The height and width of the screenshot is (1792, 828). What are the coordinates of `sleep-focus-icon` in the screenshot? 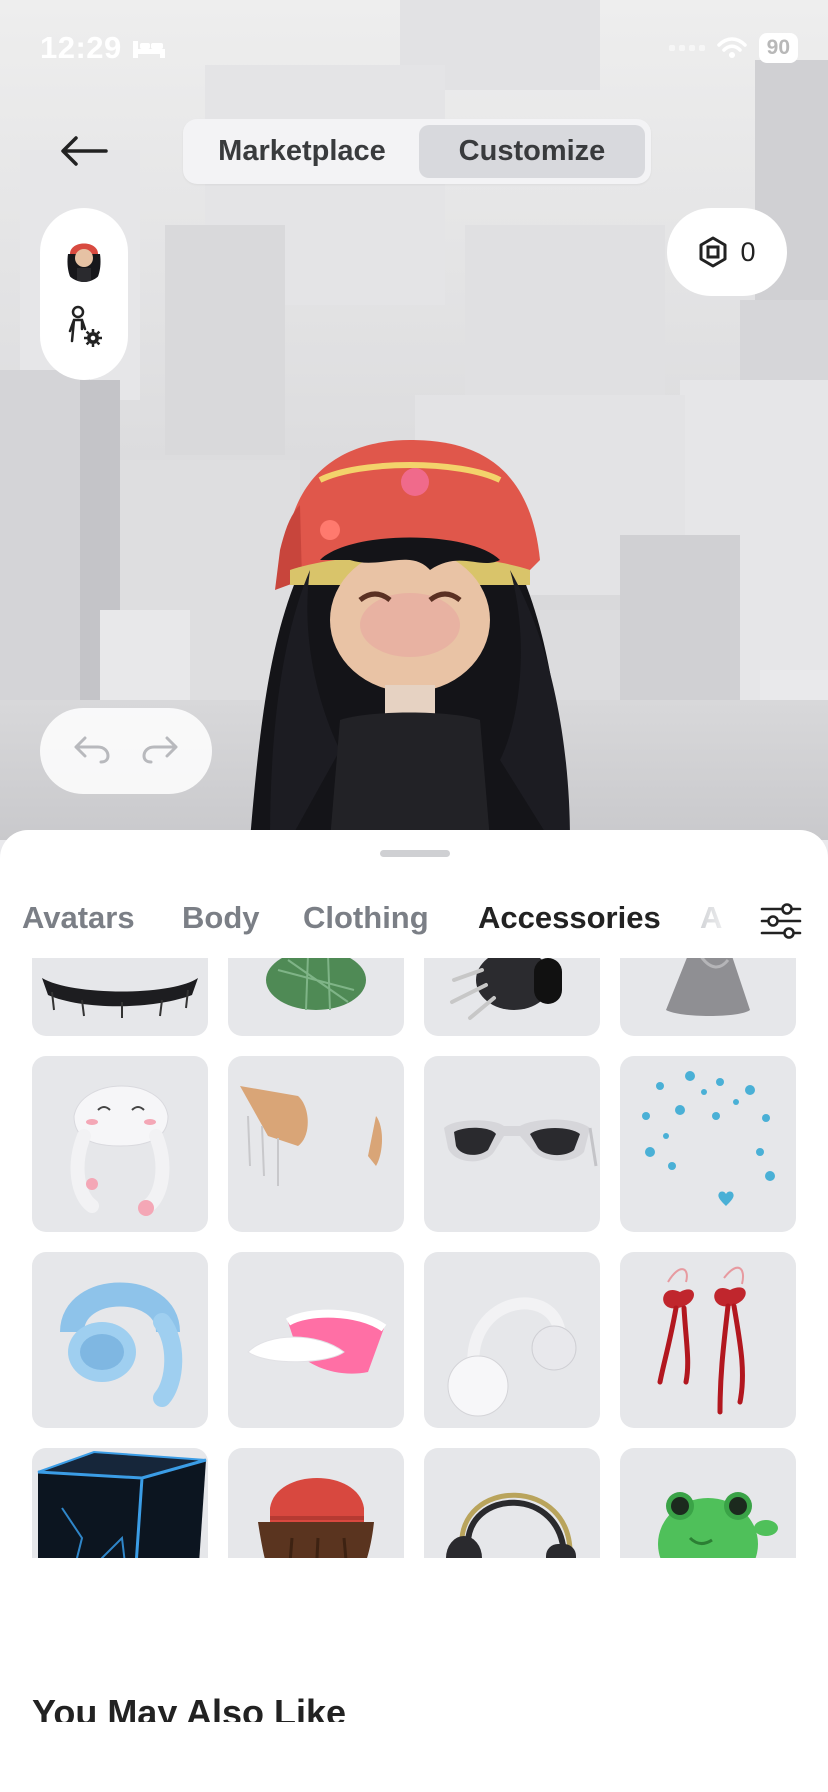 It's located at (148, 49).